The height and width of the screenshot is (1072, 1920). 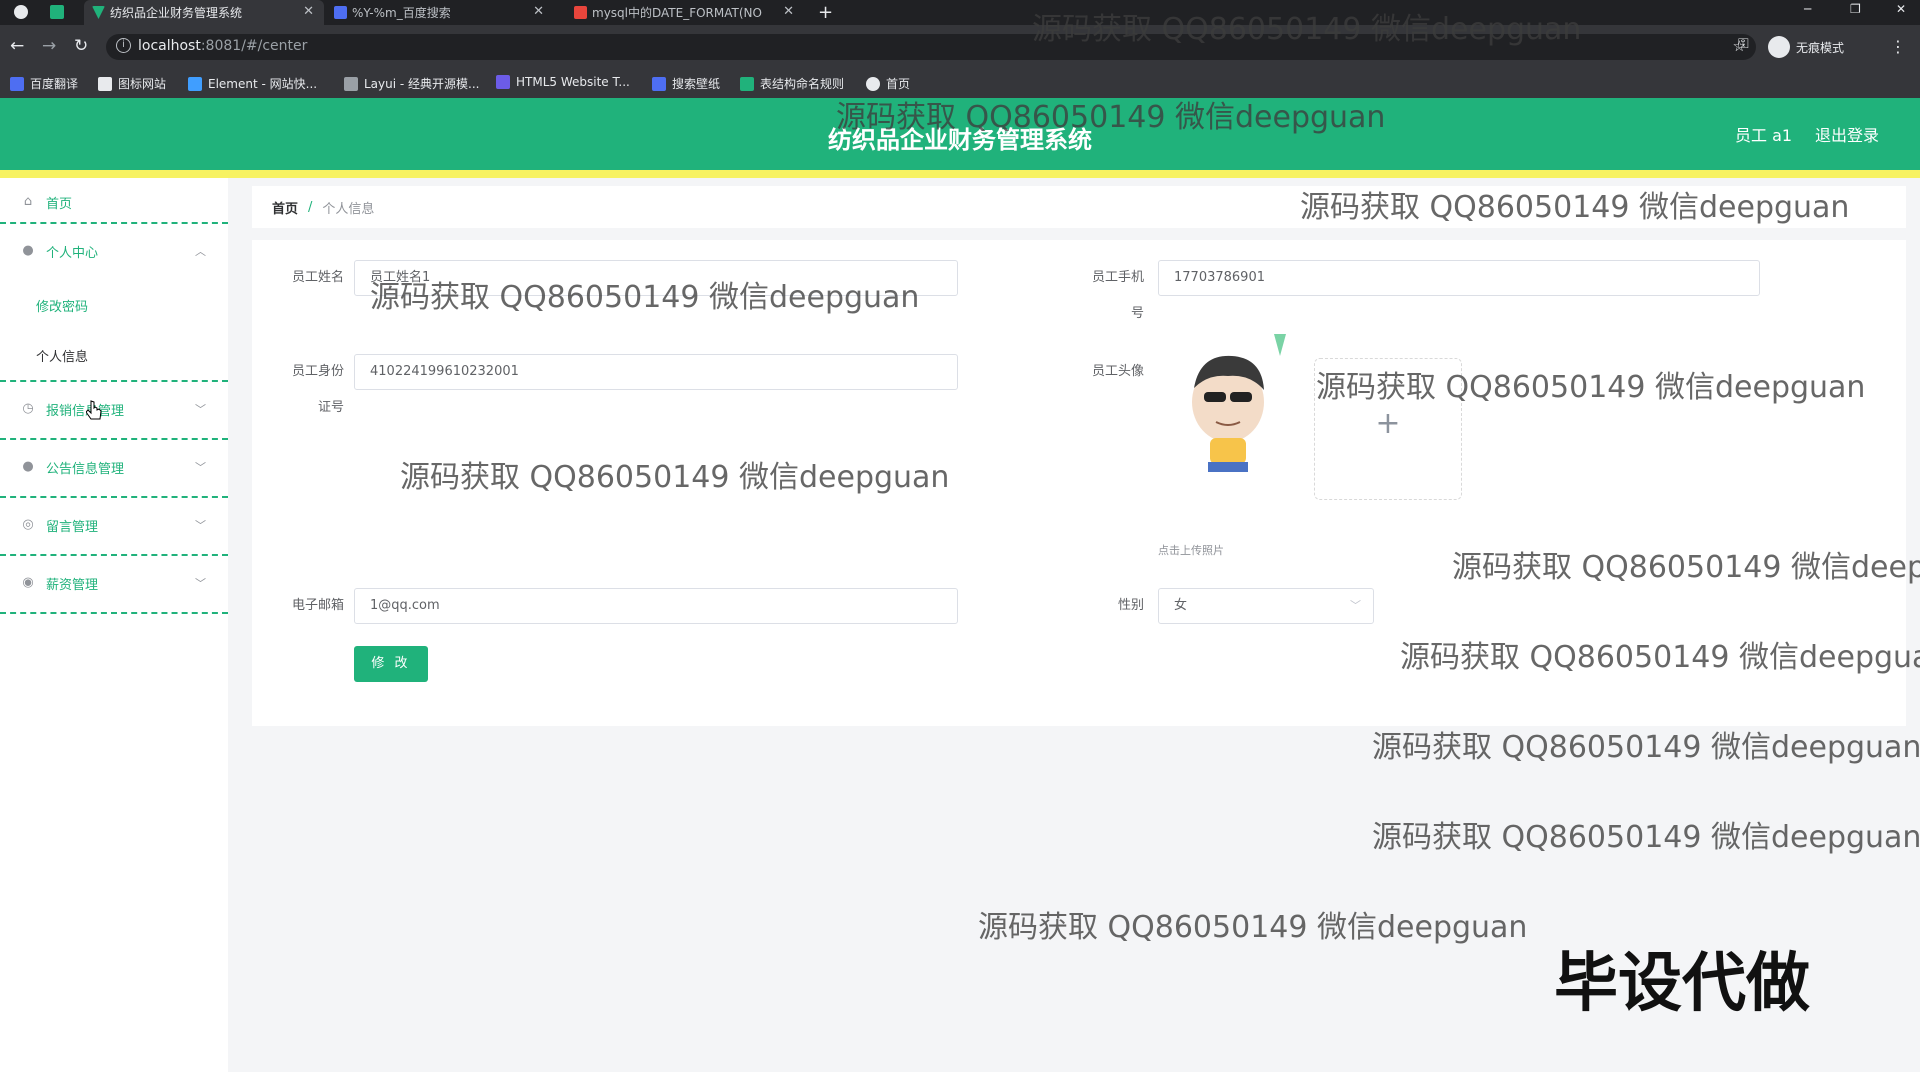 What do you see at coordinates (72, 527) in the screenshot?
I see `sidebar-item-label: 留言管理` at bounding box center [72, 527].